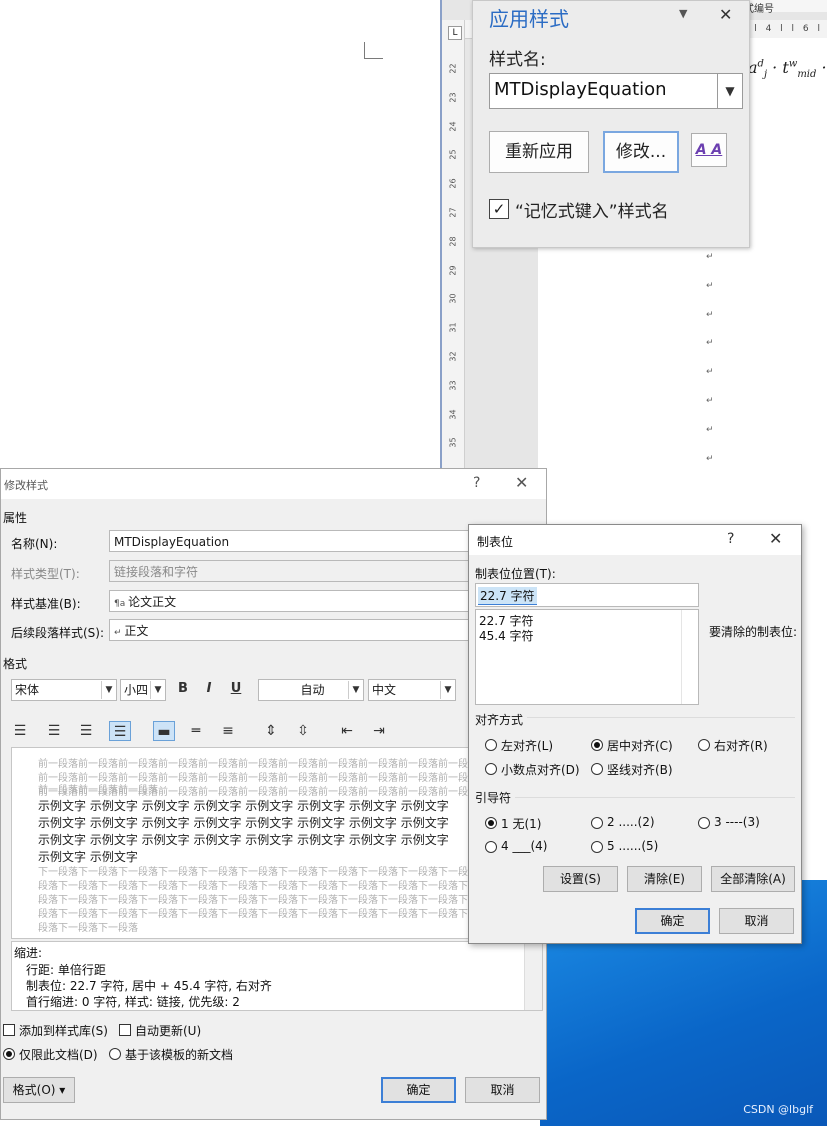 This screenshot has width=827, height=1126. What do you see at coordinates (709, 150) in the screenshot?
I see `styles-pane-icon: A A` at bounding box center [709, 150].